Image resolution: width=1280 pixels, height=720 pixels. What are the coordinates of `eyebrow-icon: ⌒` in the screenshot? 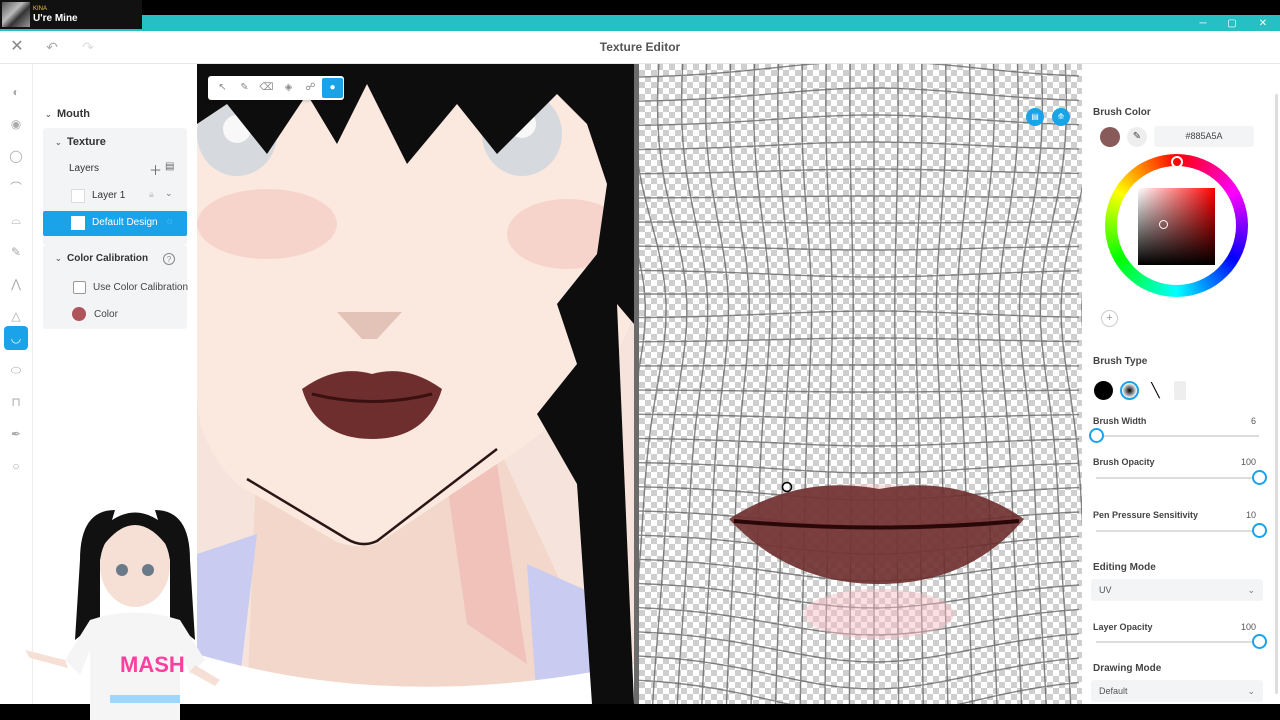 It's located at (16, 188).